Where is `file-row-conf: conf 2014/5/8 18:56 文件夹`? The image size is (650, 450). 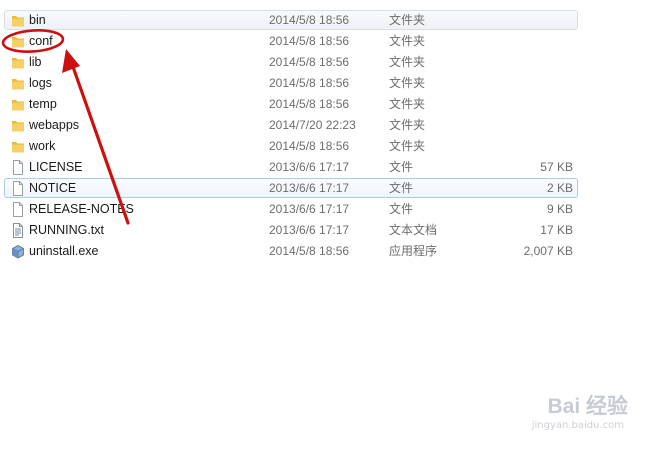
file-row-conf: conf 2014/5/8 18:56 文件夹 is located at coordinates (291, 41).